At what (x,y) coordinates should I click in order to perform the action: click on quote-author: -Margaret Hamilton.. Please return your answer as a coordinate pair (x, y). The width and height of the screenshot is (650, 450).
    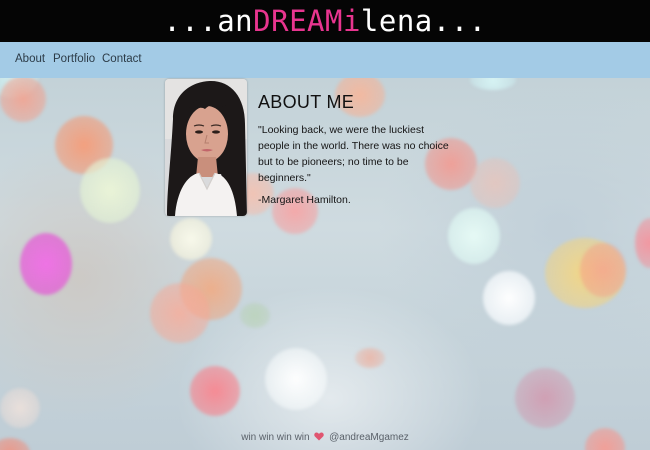
    Looking at the image, I should click on (304, 200).